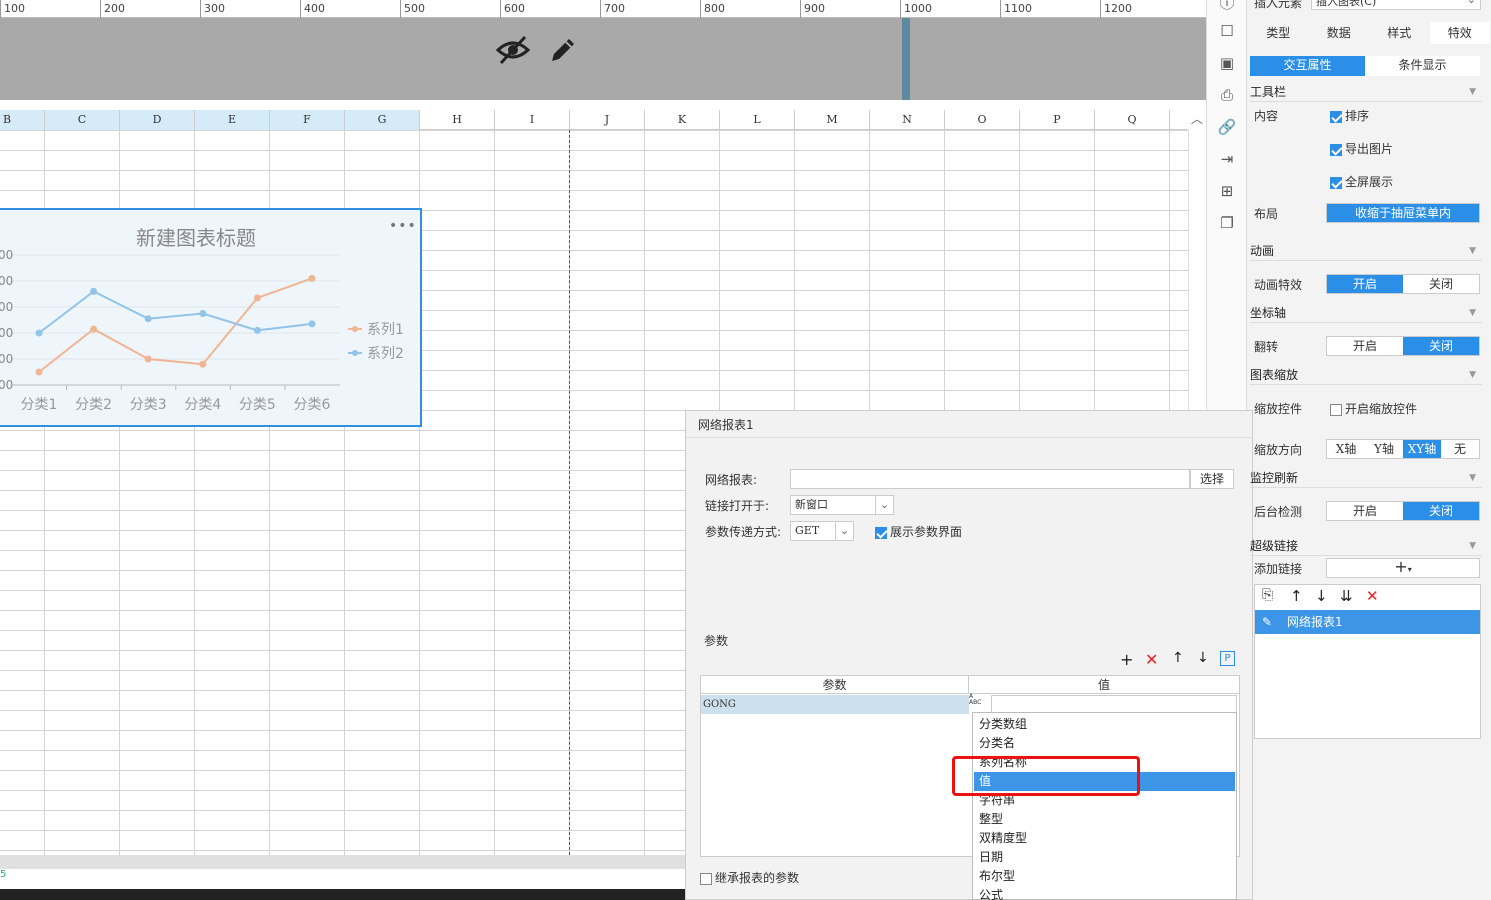  Describe the element at coordinates (1441, 346) in the screenshot. I see `flip-off-button: 关闭` at that location.